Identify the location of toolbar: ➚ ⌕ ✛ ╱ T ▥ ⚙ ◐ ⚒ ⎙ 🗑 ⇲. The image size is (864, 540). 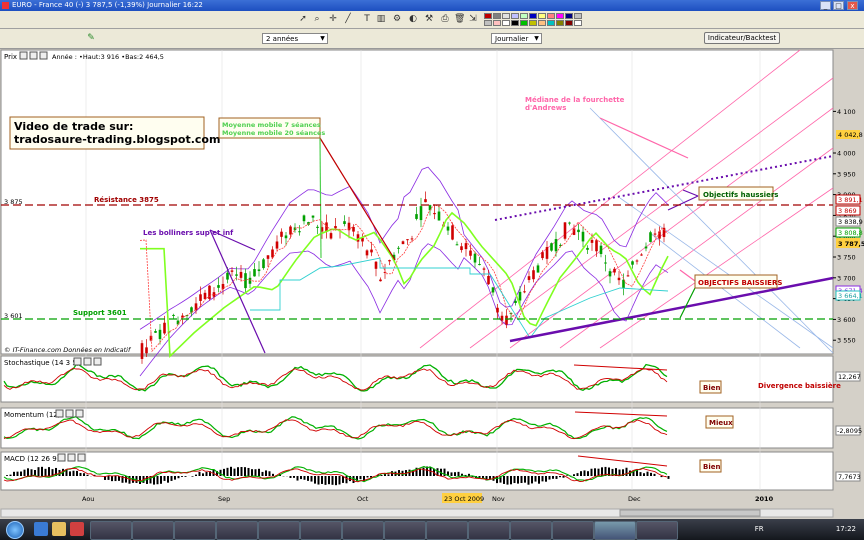
(432, 20).